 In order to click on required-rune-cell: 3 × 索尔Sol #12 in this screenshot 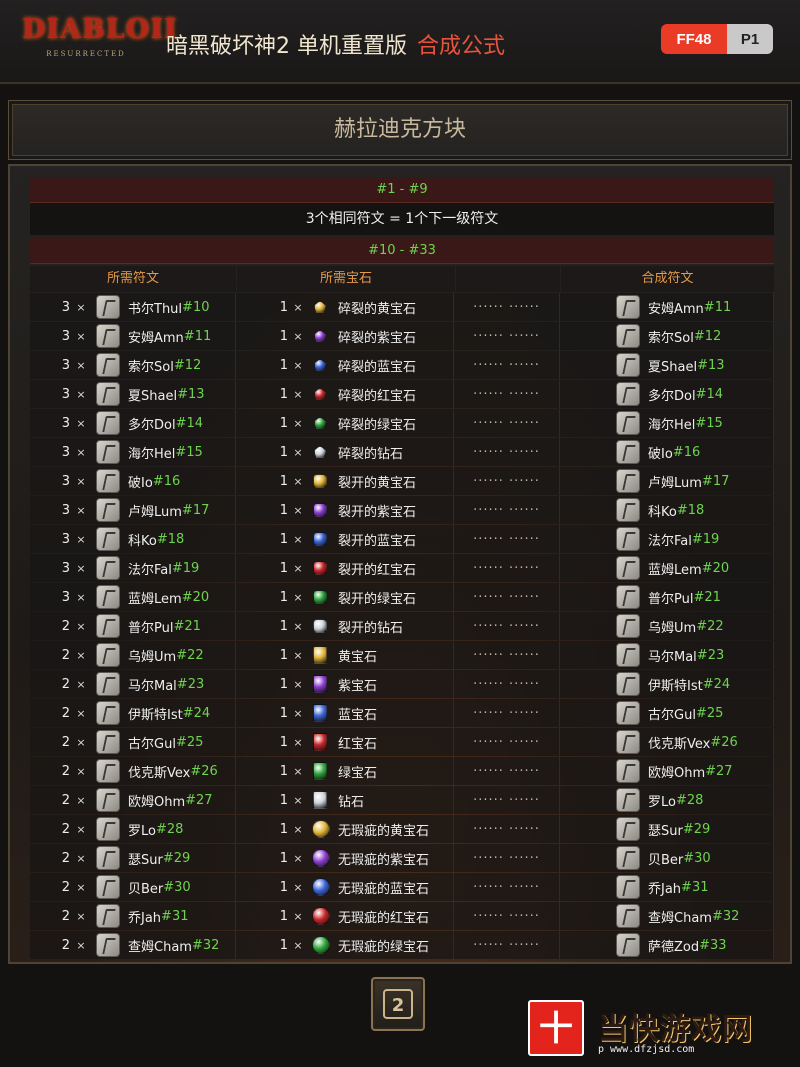, I will do `click(133, 365)`.